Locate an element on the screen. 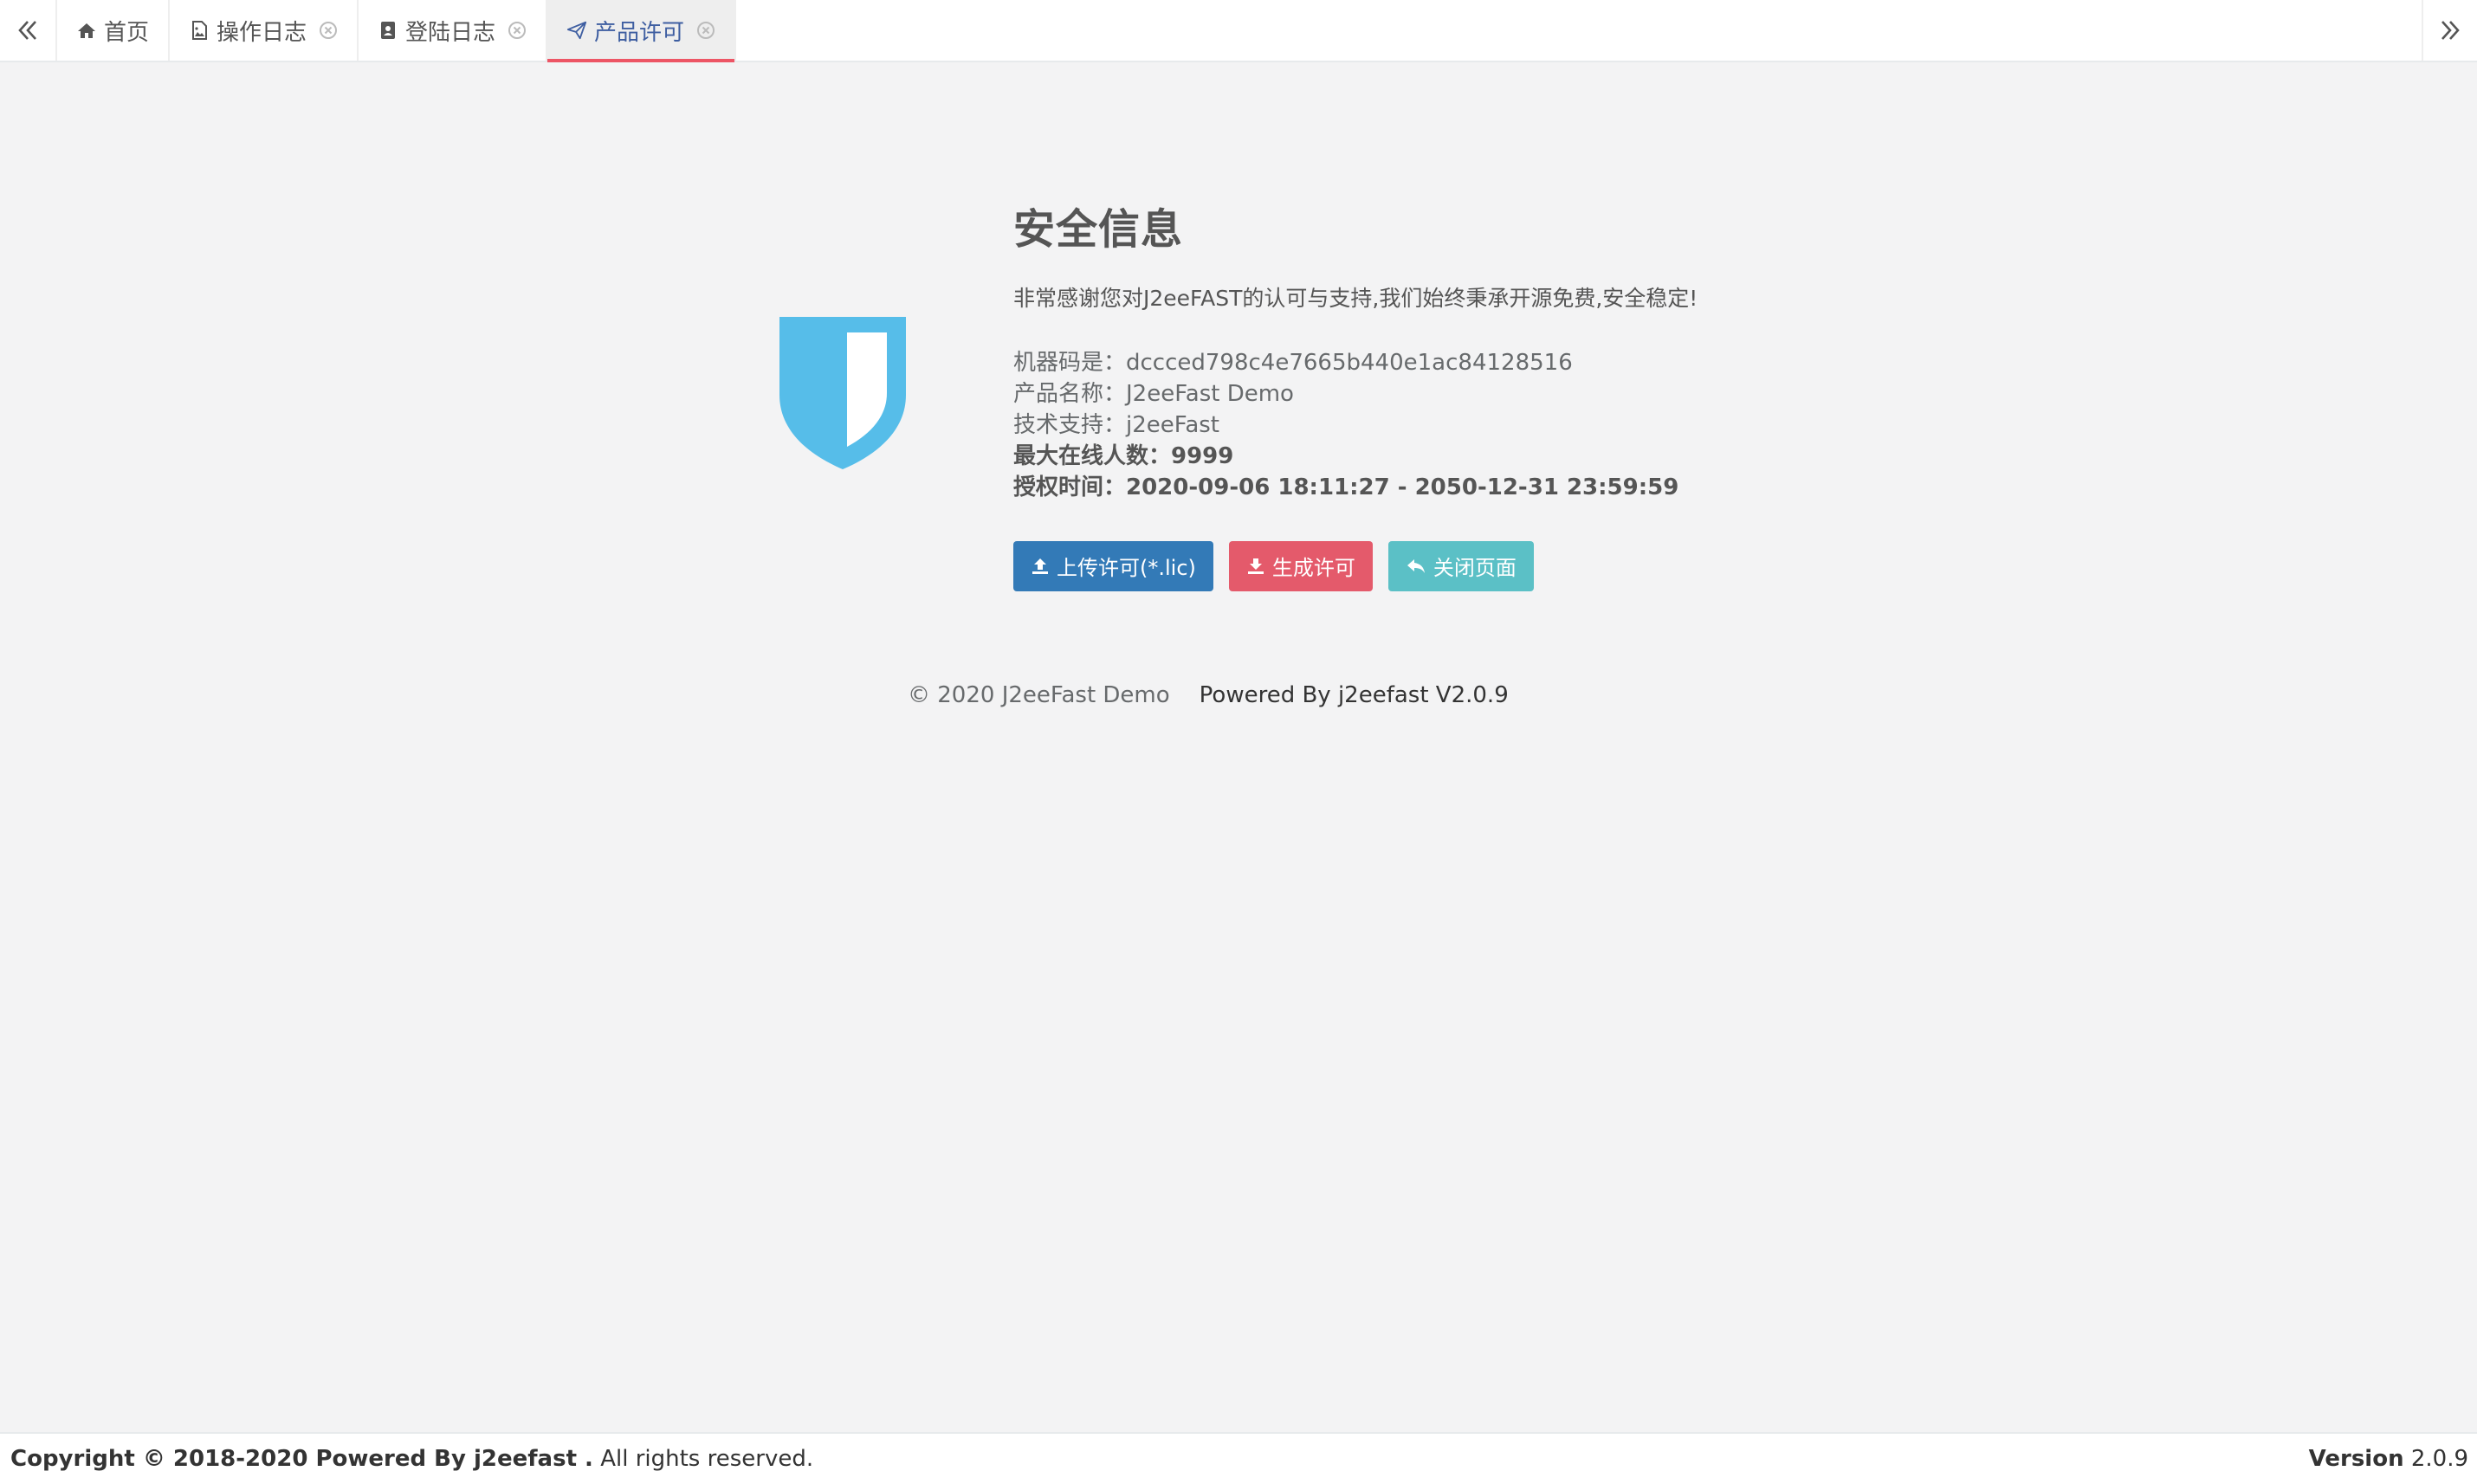 The width and height of the screenshot is (2477, 1484). upload-icon is located at coordinates (1040, 566).